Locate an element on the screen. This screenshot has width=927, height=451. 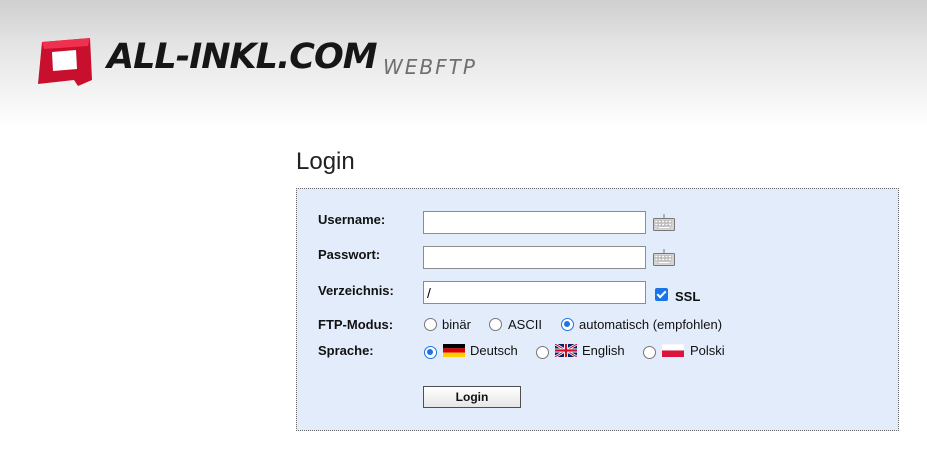
germany-flag-icon is located at coordinates (454, 350).